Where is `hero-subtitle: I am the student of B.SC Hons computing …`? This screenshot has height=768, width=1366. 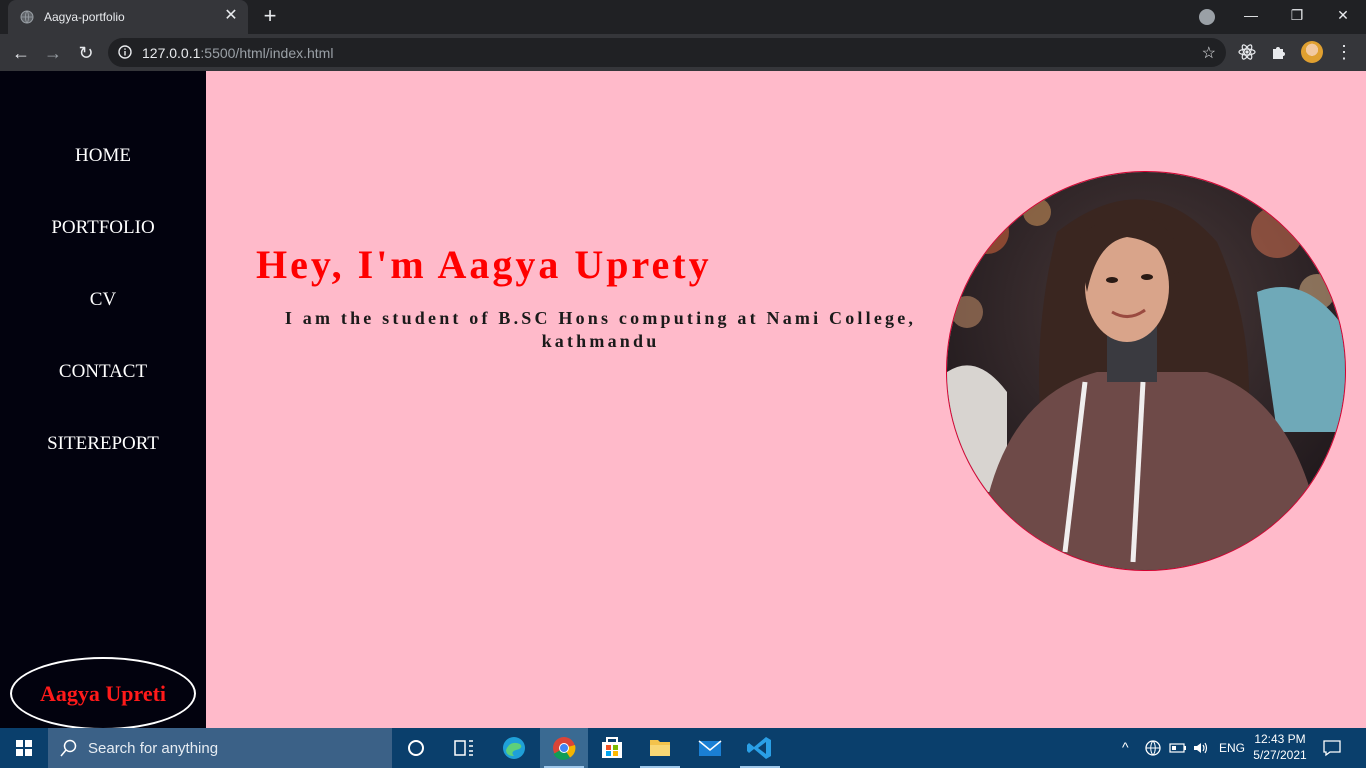
hero-subtitle: I am the student of B.SC Hons computing … is located at coordinates (600, 329).